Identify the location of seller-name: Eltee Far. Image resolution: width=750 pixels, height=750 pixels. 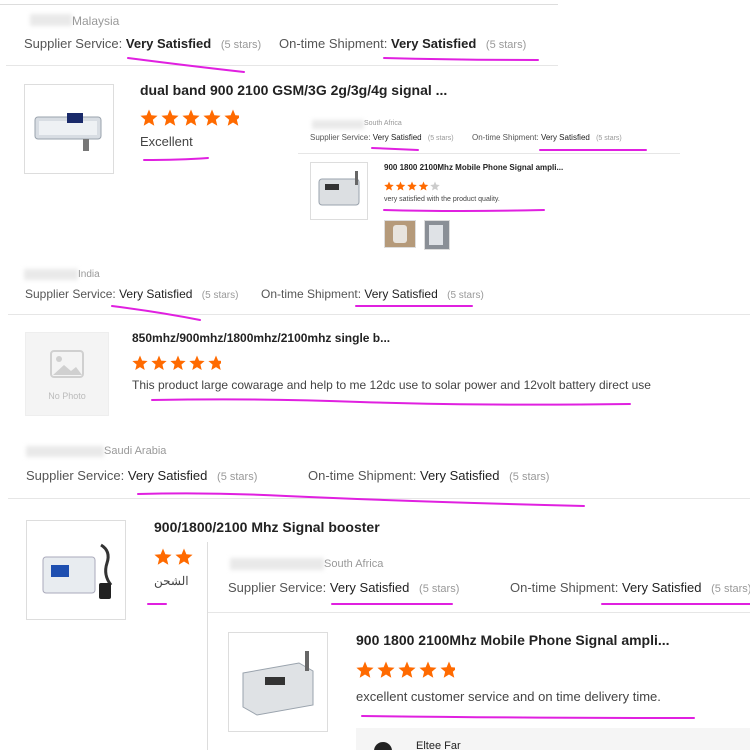
(438, 745).